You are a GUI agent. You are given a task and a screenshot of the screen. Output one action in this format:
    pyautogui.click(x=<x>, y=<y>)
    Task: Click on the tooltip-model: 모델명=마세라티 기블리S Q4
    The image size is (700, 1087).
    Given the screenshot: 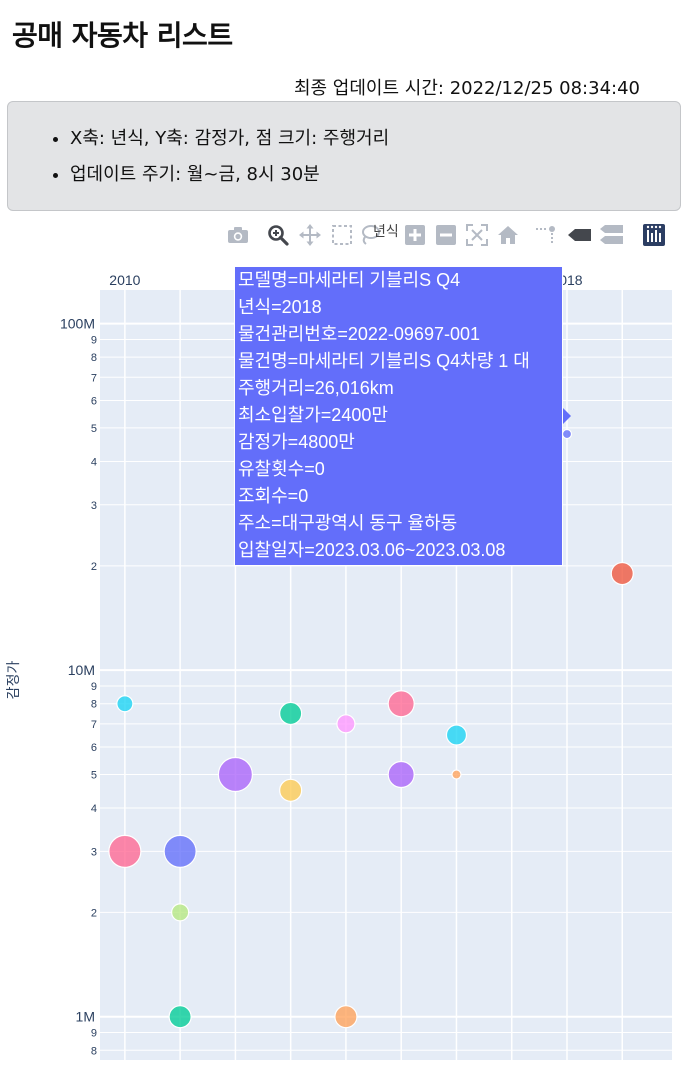 What is the action you would take?
    pyautogui.click(x=349, y=280)
    